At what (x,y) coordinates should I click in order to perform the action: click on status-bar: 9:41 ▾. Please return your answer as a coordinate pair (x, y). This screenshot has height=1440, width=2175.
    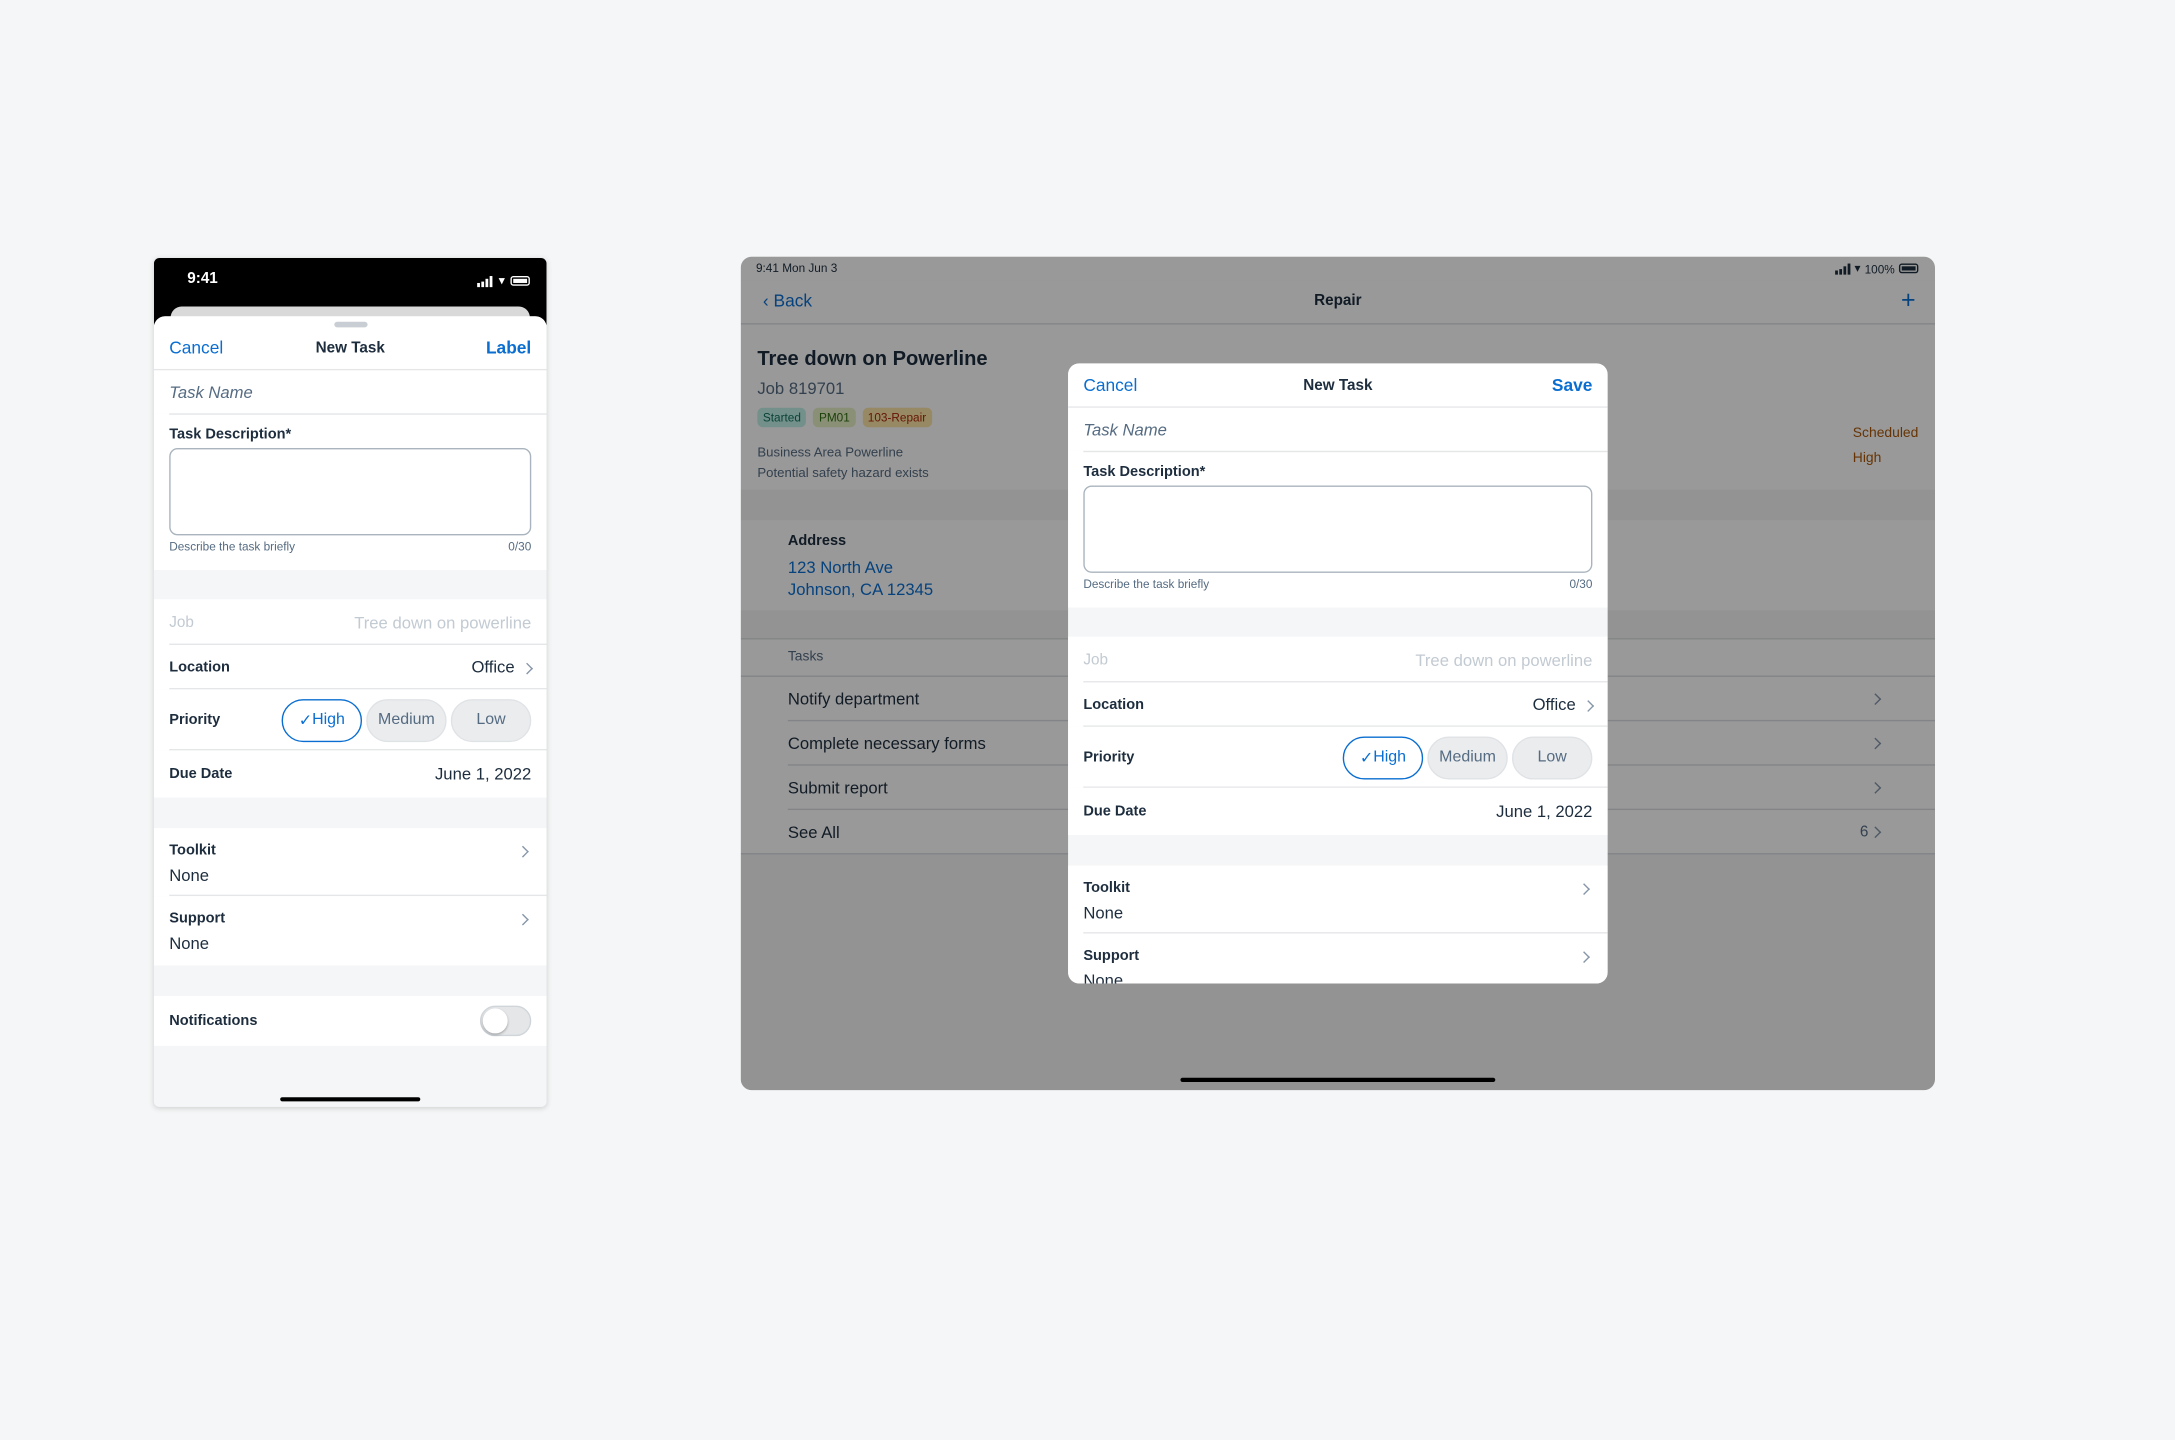
    Looking at the image, I should click on (350, 296).